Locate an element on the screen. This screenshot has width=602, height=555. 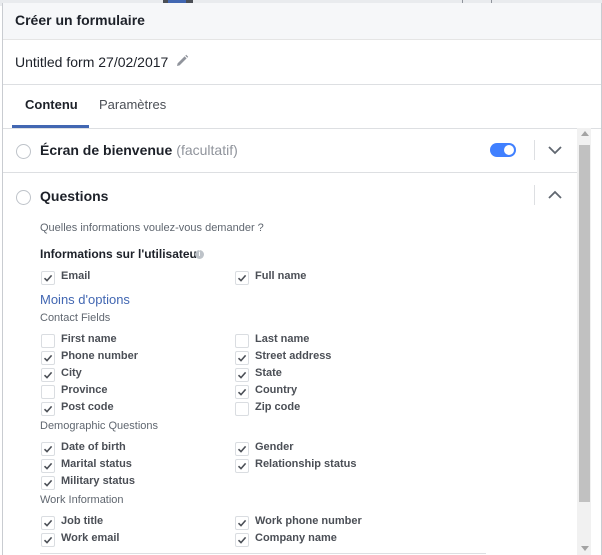
checkbox-label: Street address is located at coordinates (293, 356).